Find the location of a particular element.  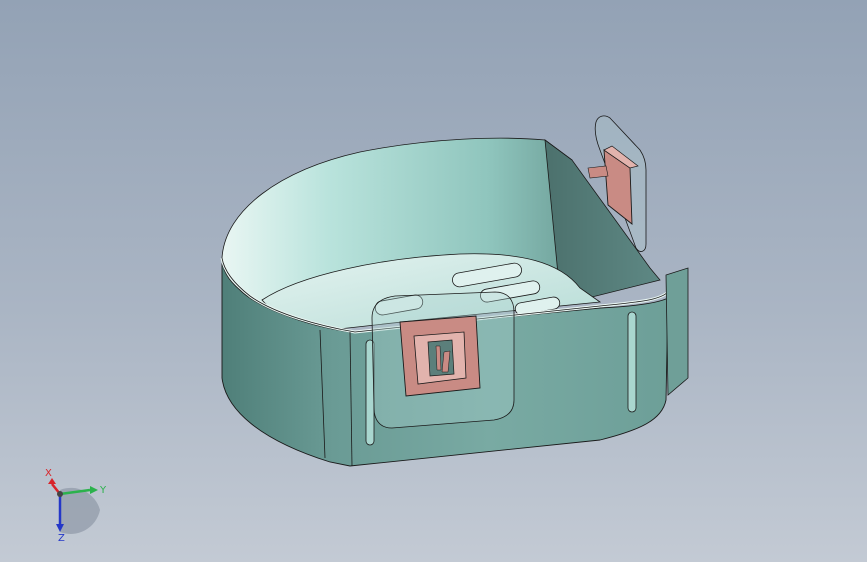

triad-y-label: Y is located at coordinates (103, 490).